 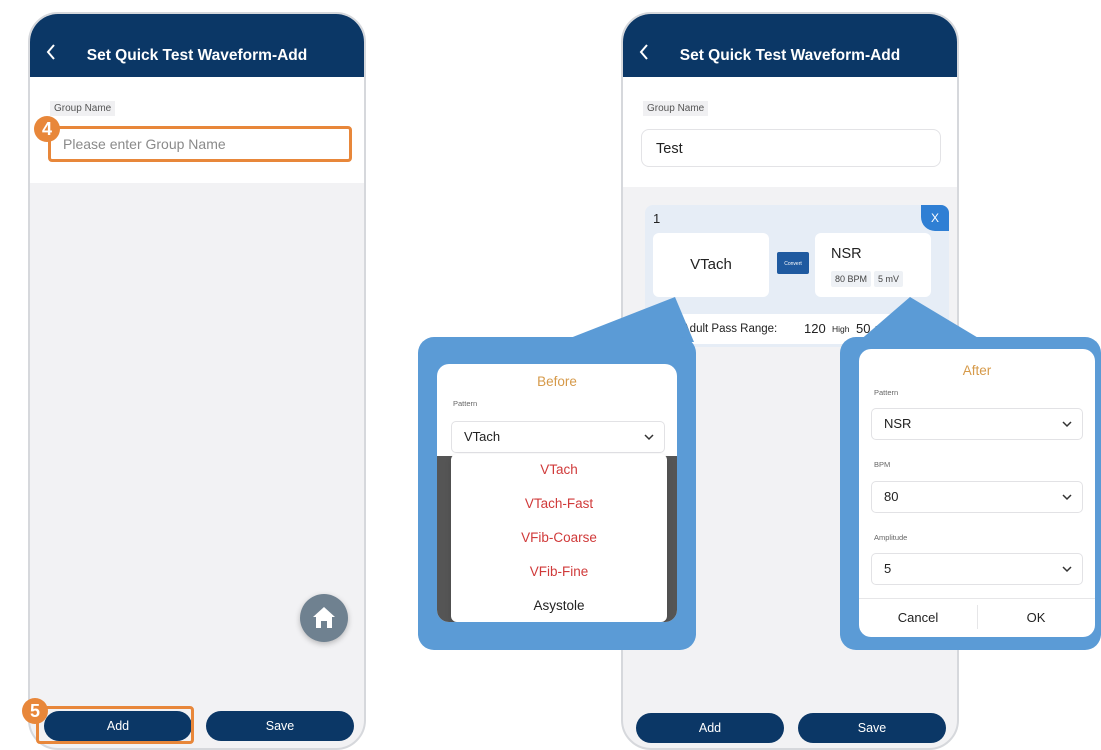 I want to click on bpm-label: BPM, so click(x=882, y=464).